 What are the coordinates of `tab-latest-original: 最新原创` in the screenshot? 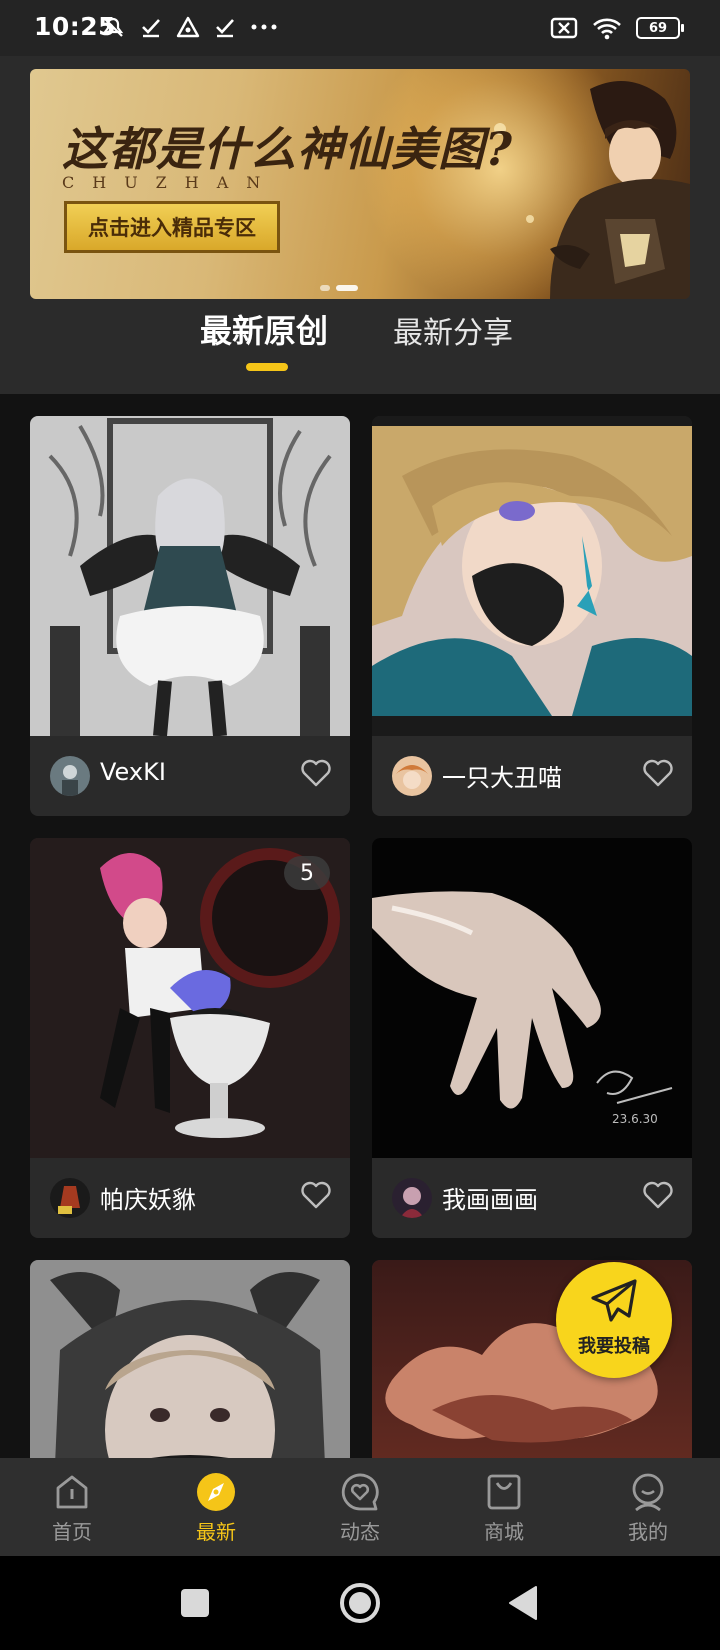 It's located at (264, 329).